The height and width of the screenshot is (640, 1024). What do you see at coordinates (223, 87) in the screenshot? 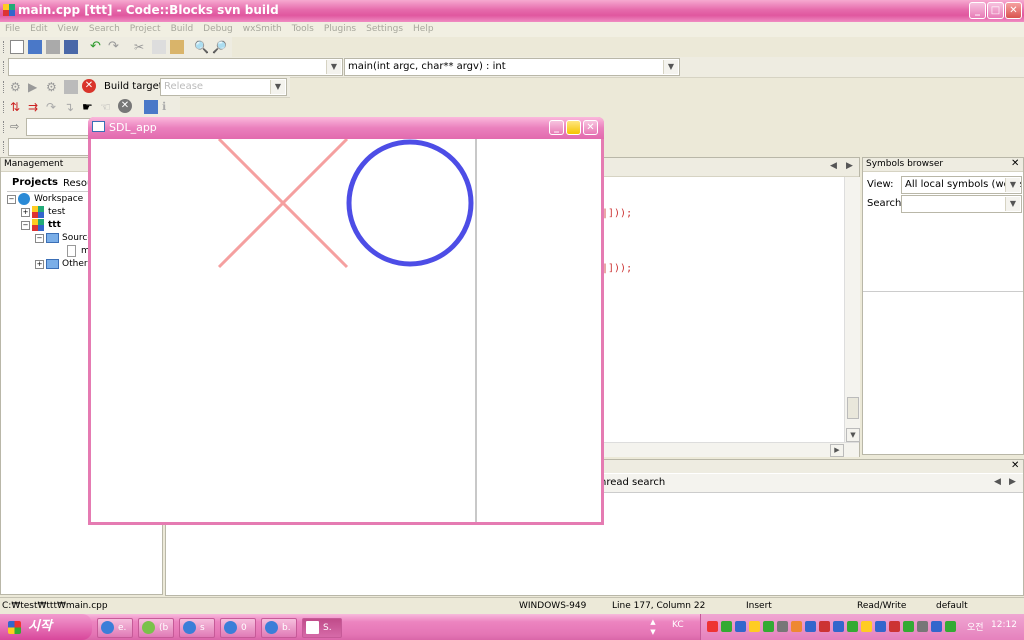
I see `build-target-combo: Release ▼` at bounding box center [223, 87].